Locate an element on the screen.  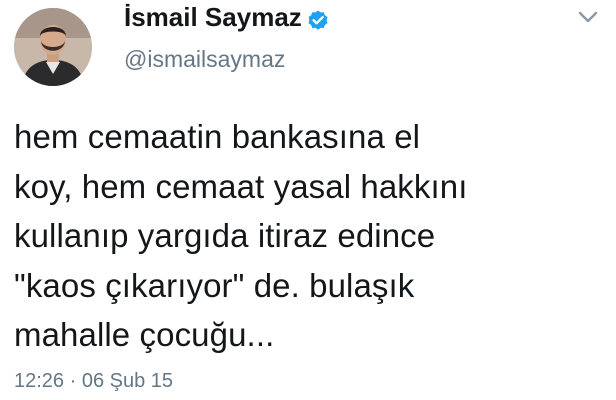
author-handle: @ismailsaymaz is located at coordinates (204, 59).